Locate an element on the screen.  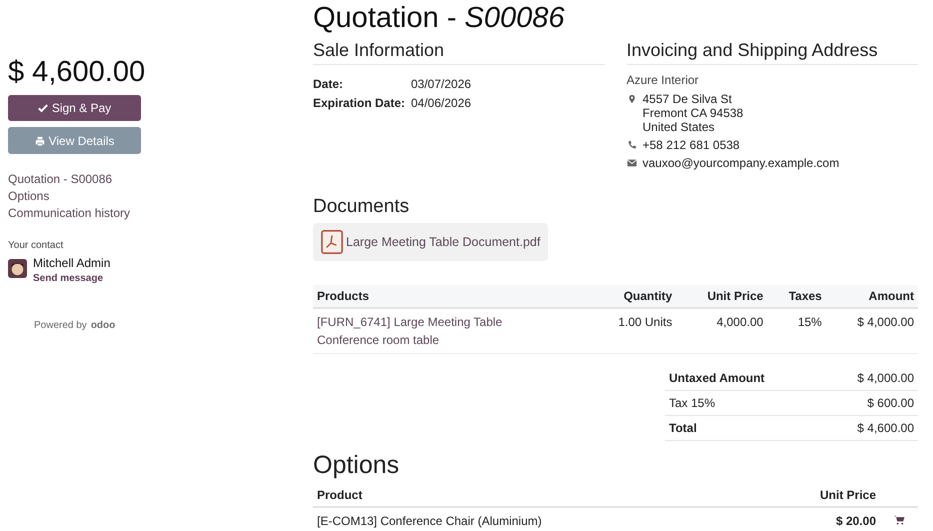
field-label: Expiration Date: is located at coordinates (359, 103).